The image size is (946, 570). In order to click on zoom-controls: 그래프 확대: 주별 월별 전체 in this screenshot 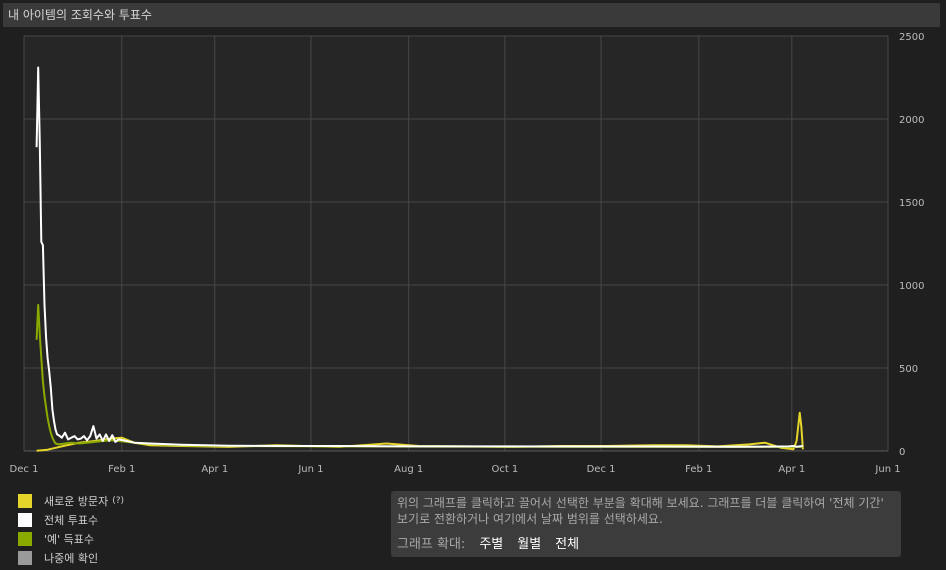, I will do `click(646, 542)`.